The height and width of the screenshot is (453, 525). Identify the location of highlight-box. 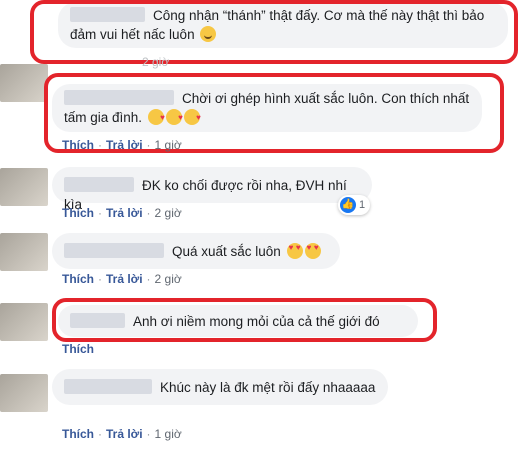
(244, 320).